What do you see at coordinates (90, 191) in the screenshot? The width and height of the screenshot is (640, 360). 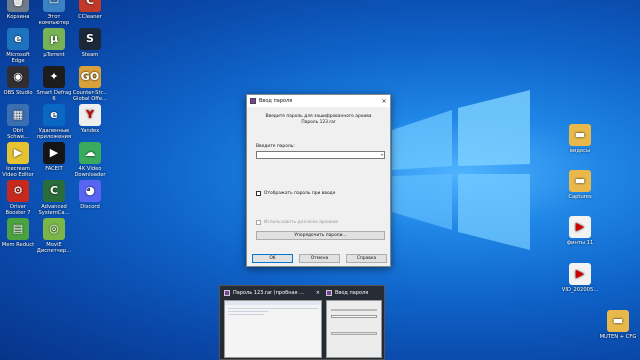 I see `discord-icon: ◕` at bounding box center [90, 191].